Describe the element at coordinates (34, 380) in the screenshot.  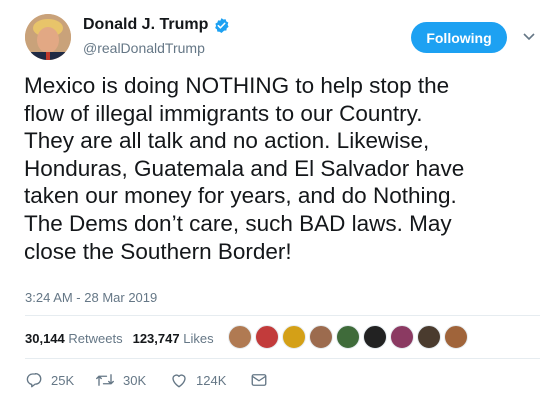
I see `reply-icon` at that location.